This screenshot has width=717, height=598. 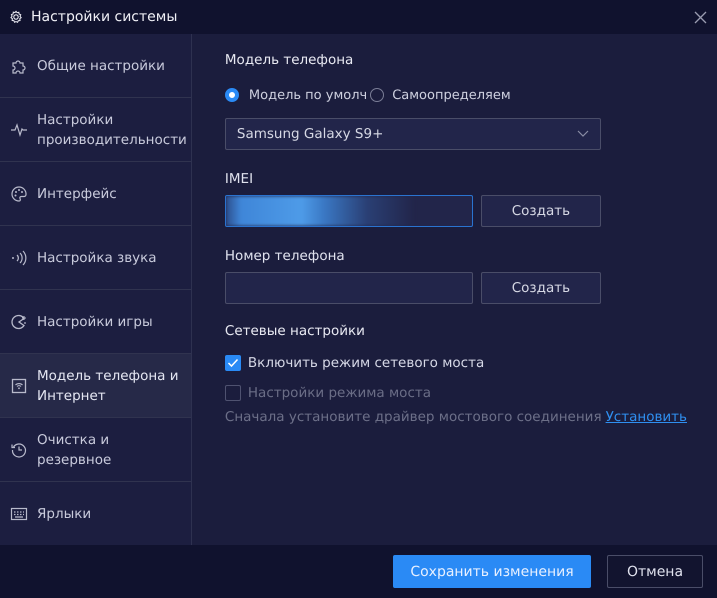 What do you see at coordinates (19, 385) in the screenshot?
I see `wifi-icon` at bounding box center [19, 385].